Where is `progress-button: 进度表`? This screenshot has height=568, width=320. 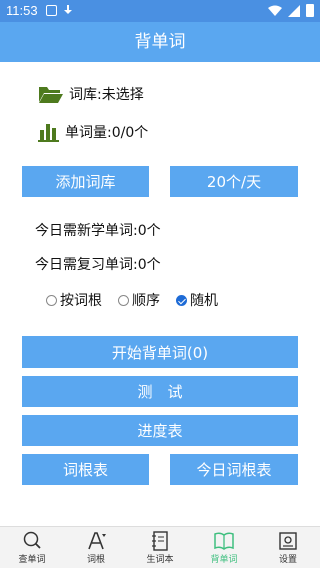 progress-button: 进度表 is located at coordinates (160, 430).